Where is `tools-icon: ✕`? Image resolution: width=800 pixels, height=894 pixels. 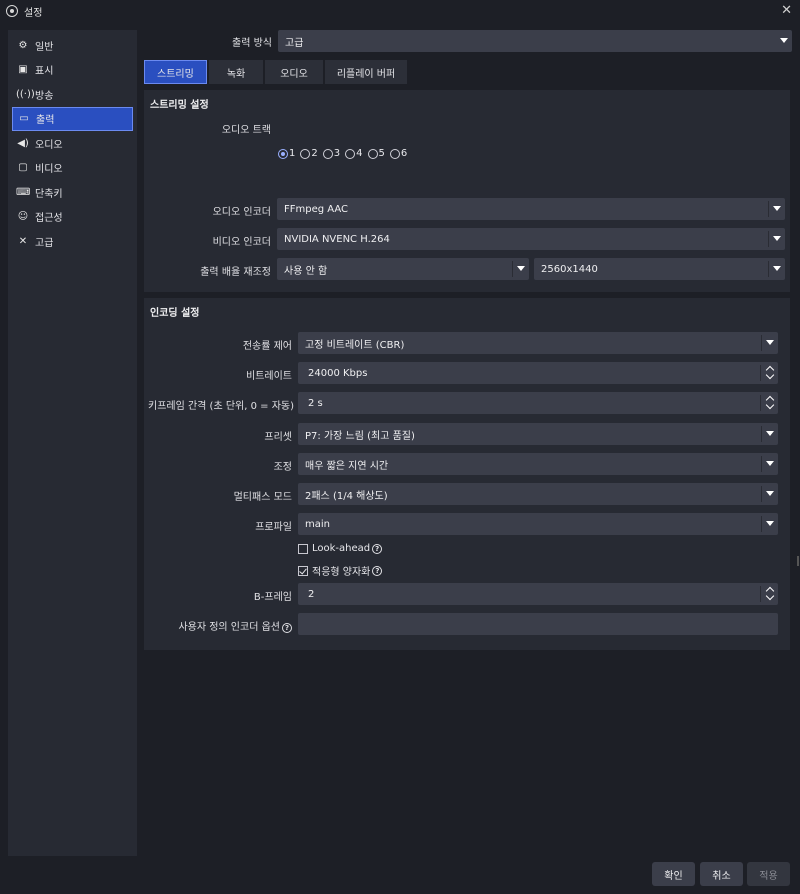 tools-icon: ✕ is located at coordinates (23, 241).